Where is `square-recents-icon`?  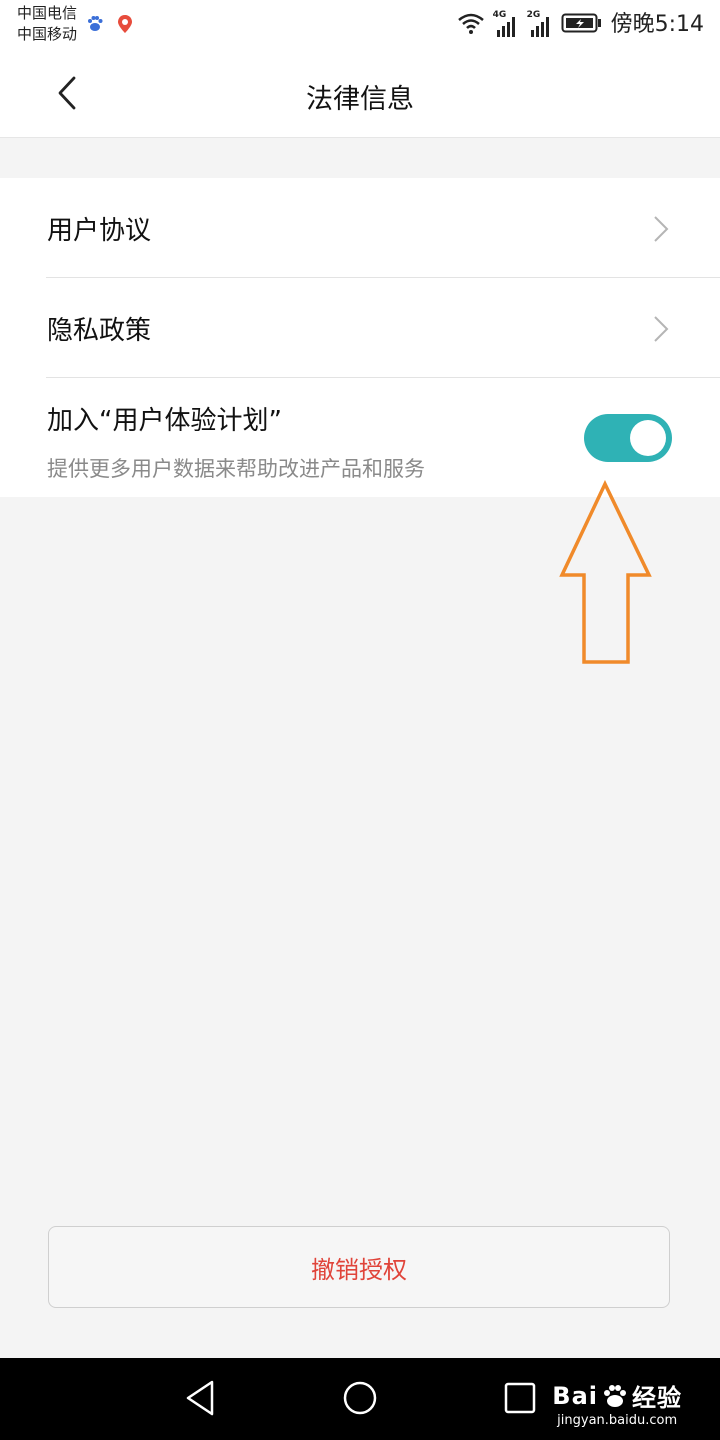
square-recents-icon is located at coordinates (520, 1398).